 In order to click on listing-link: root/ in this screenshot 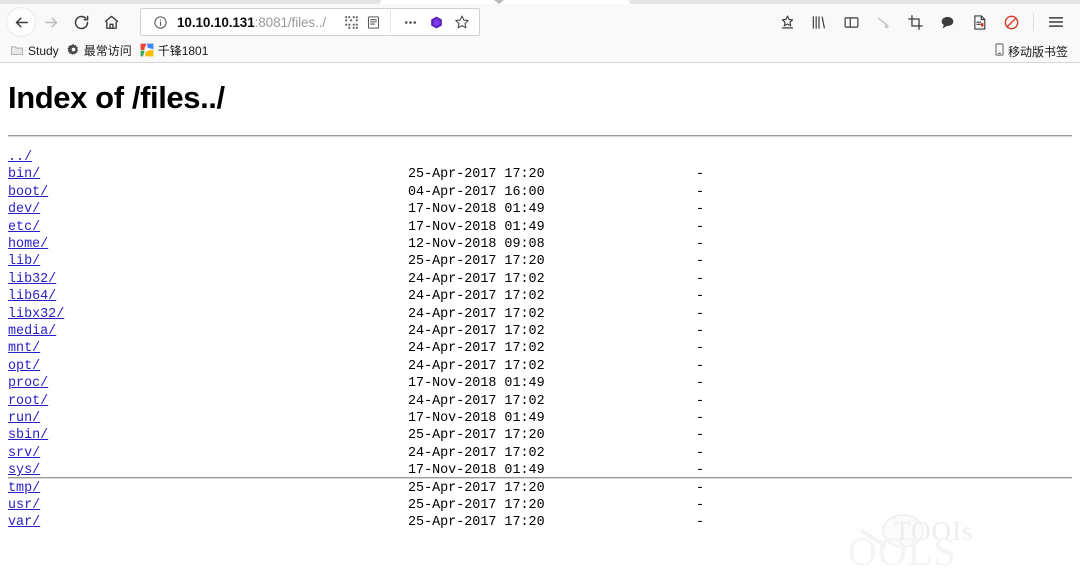, I will do `click(28, 401)`.